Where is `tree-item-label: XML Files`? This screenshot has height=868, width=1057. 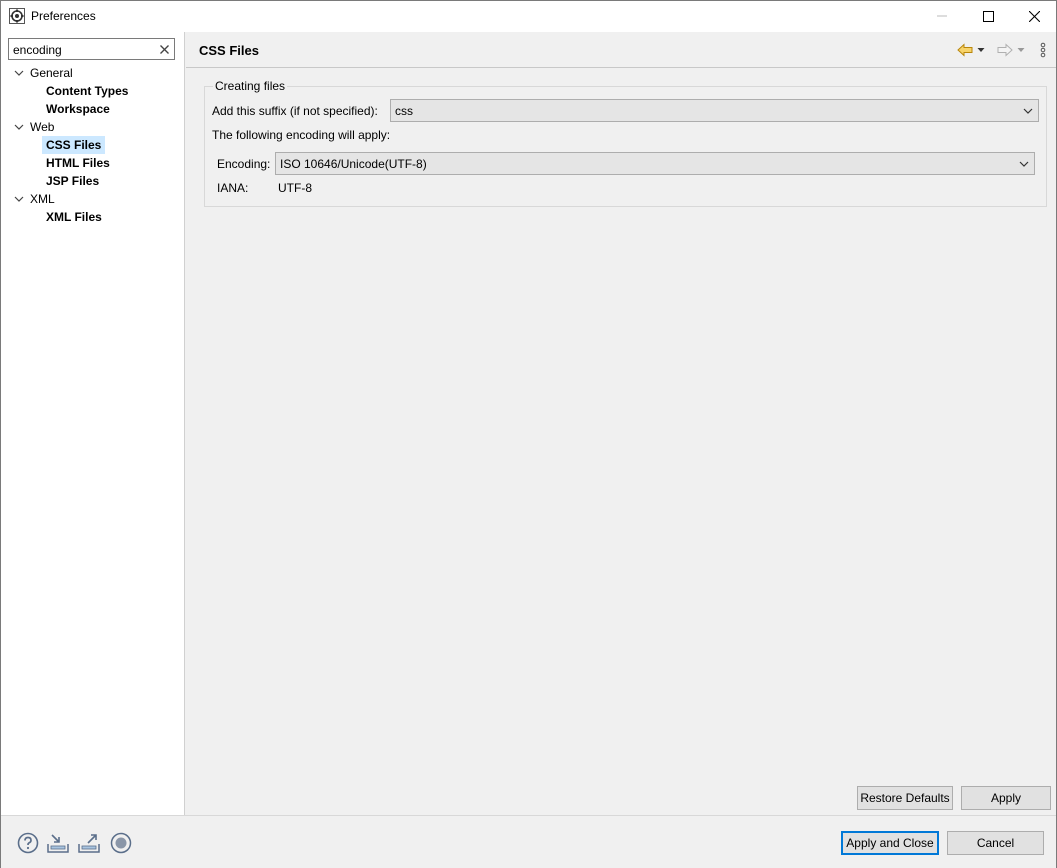
tree-item-label: XML Files is located at coordinates (74, 217).